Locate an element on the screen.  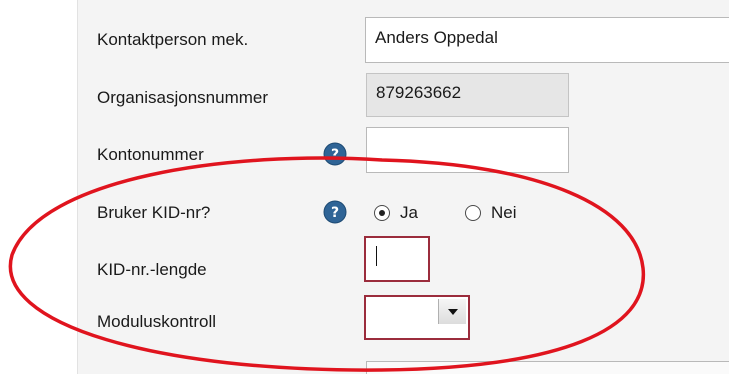
kid-length-input is located at coordinates (397, 259).